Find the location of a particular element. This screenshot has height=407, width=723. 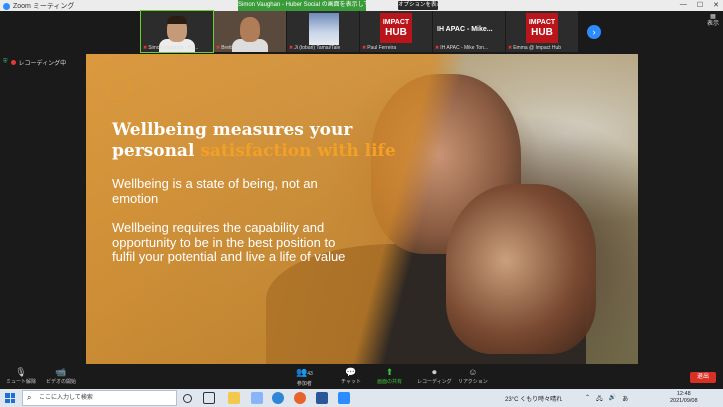

file-explorer-icon is located at coordinates (234, 398).